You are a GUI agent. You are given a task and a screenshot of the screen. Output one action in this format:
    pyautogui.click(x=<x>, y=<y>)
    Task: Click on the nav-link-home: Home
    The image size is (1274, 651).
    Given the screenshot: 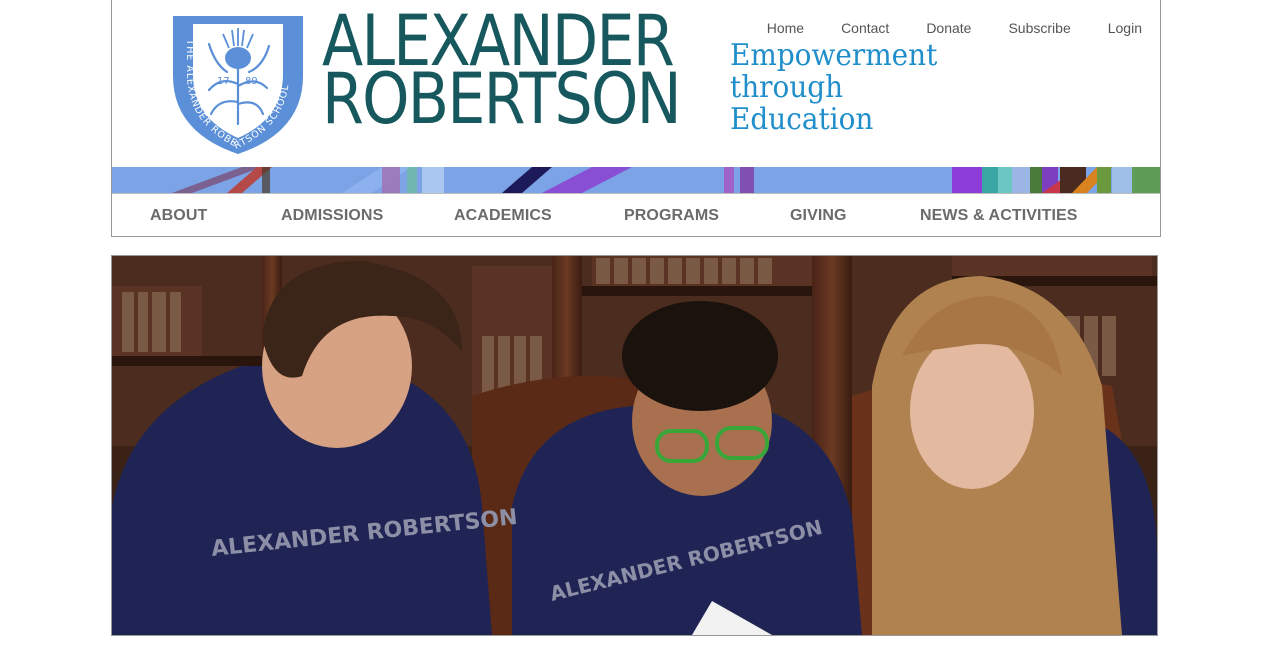 What is the action you would take?
    pyautogui.click(x=785, y=28)
    